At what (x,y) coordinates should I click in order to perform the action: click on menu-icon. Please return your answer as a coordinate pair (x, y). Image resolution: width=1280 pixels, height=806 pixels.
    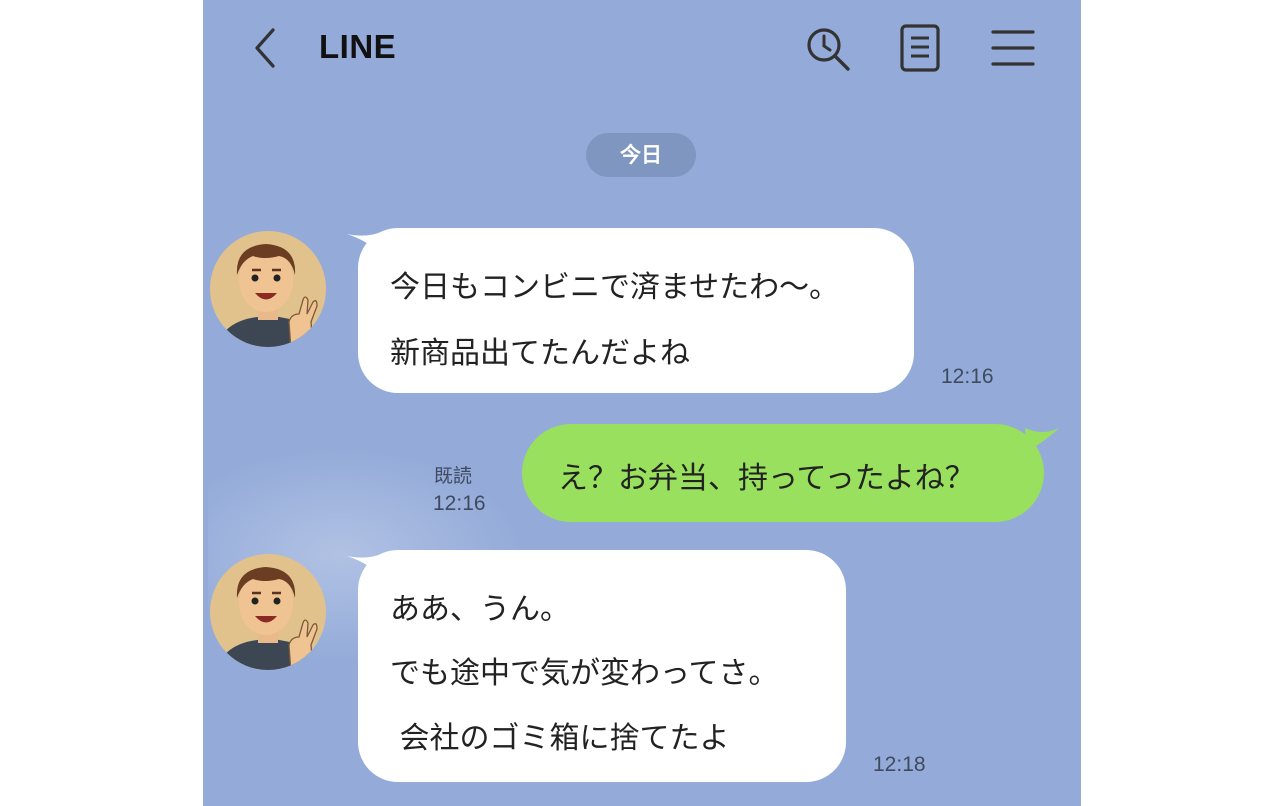
    Looking at the image, I should click on (1013, 48).